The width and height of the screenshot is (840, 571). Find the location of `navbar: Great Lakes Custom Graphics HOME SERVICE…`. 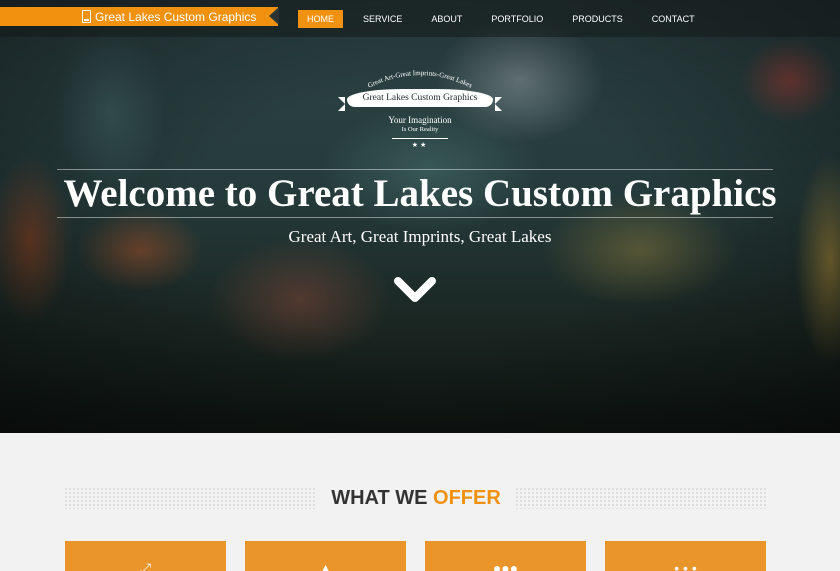

navbar: Great Lakes Custom Graphics HOME SERVICE… is located at coordinates (420, 18).